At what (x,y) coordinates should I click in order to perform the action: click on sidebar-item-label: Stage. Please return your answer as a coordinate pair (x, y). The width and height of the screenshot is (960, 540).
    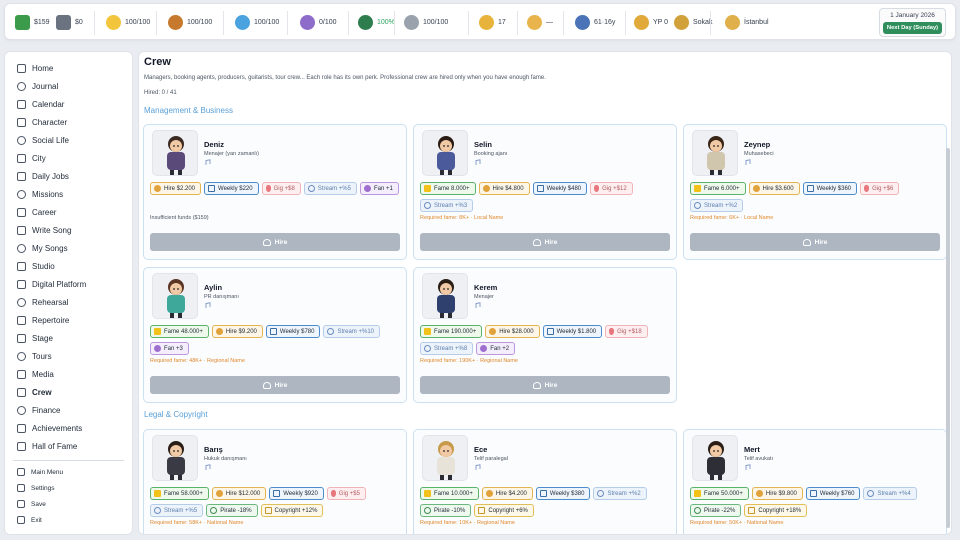
    Looking at the image, I should click on (42, 338).